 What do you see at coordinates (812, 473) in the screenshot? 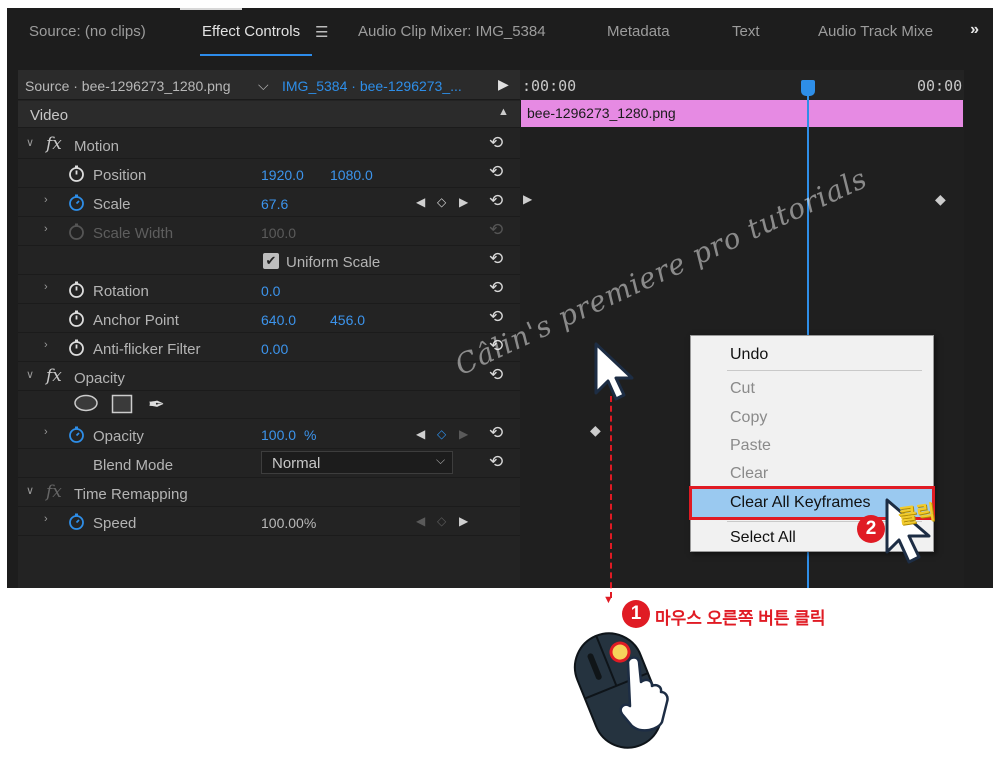
I see `menu-clear: Clear` at bounding box center [812, 473].